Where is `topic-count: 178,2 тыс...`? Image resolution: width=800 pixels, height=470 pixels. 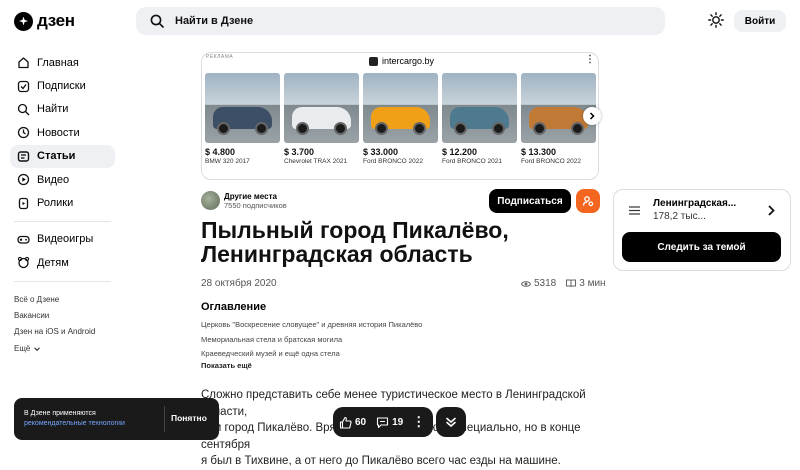
topic-count: 178,2 тыс... is located at coordinates (679, 216).